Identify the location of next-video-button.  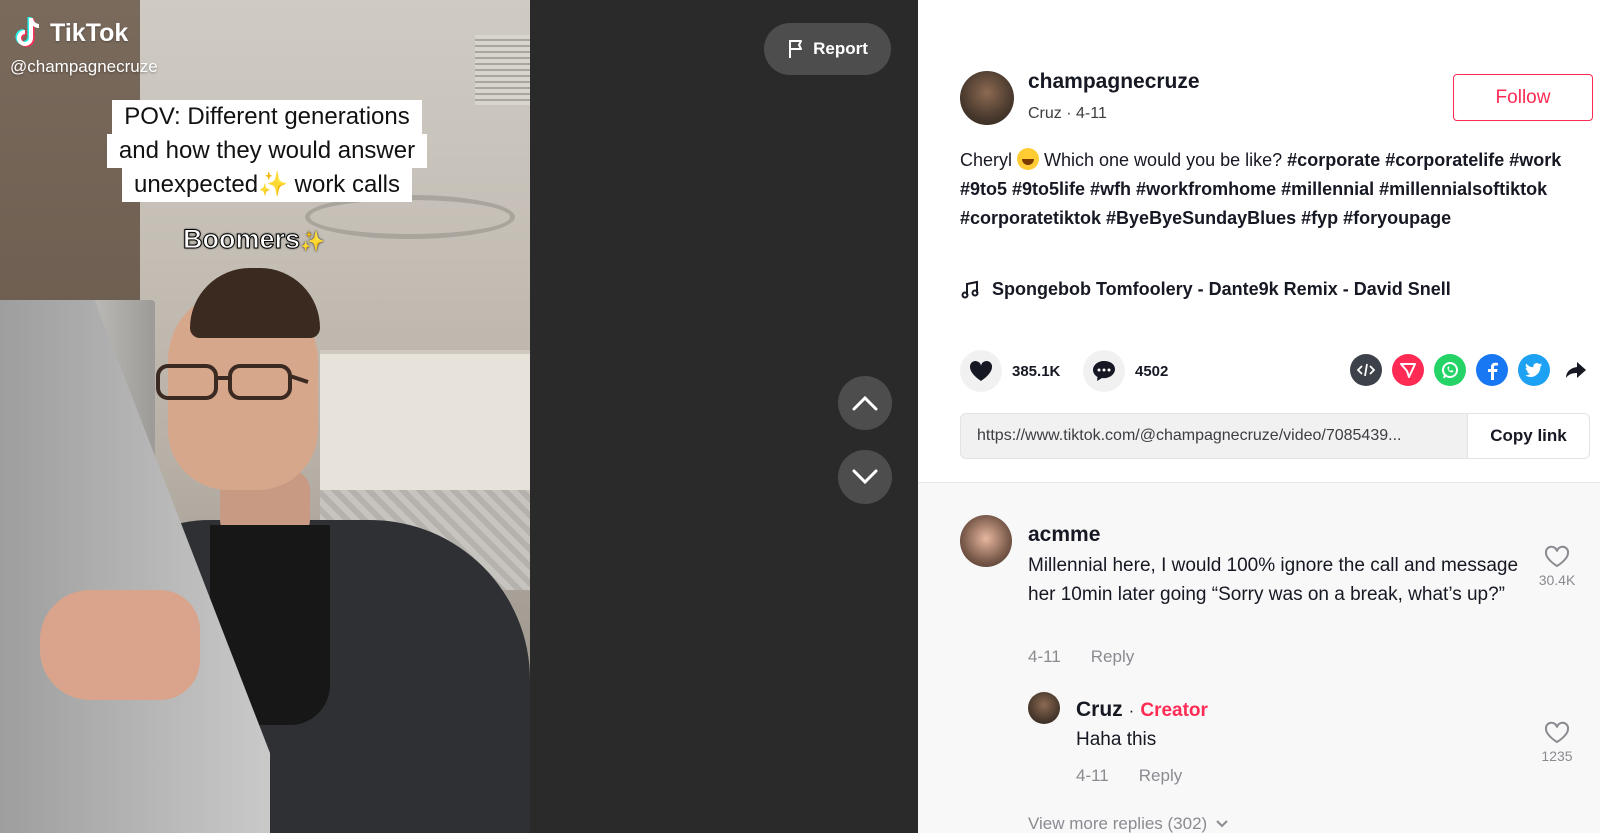
(865, 477).